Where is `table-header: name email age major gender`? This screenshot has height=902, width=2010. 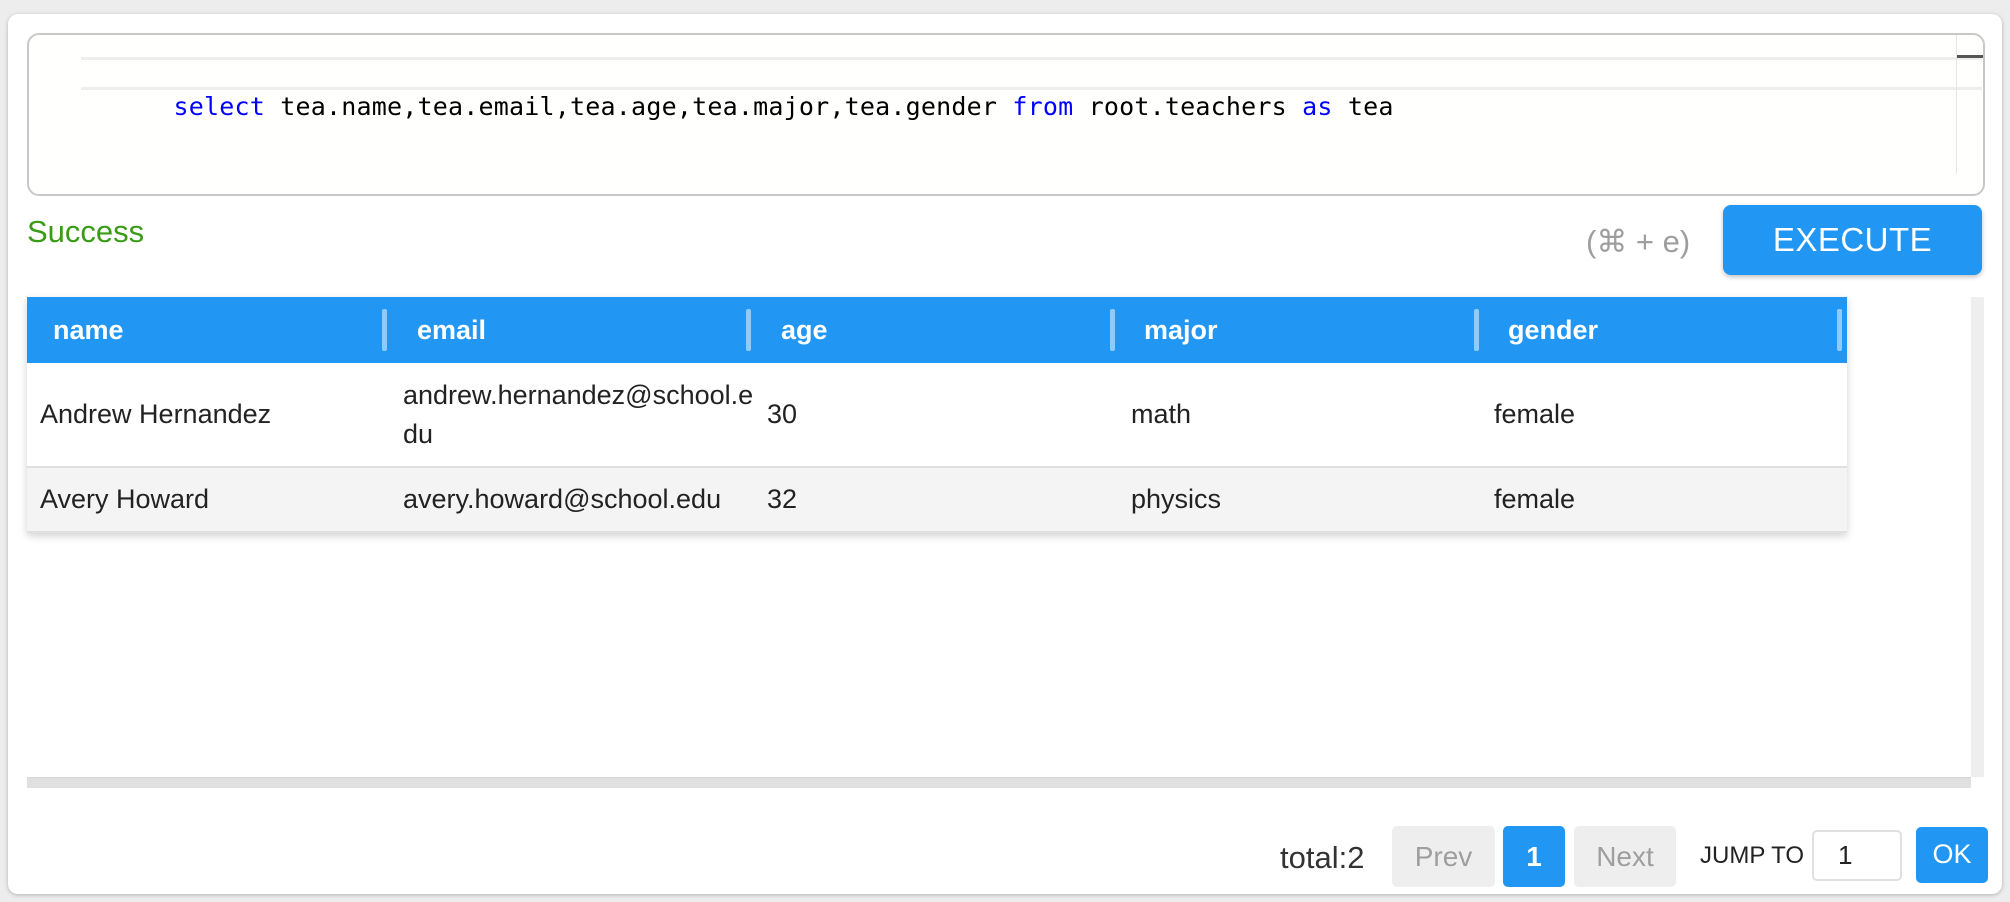 table-header: name email age major gender is located at coordinates (937, 330).